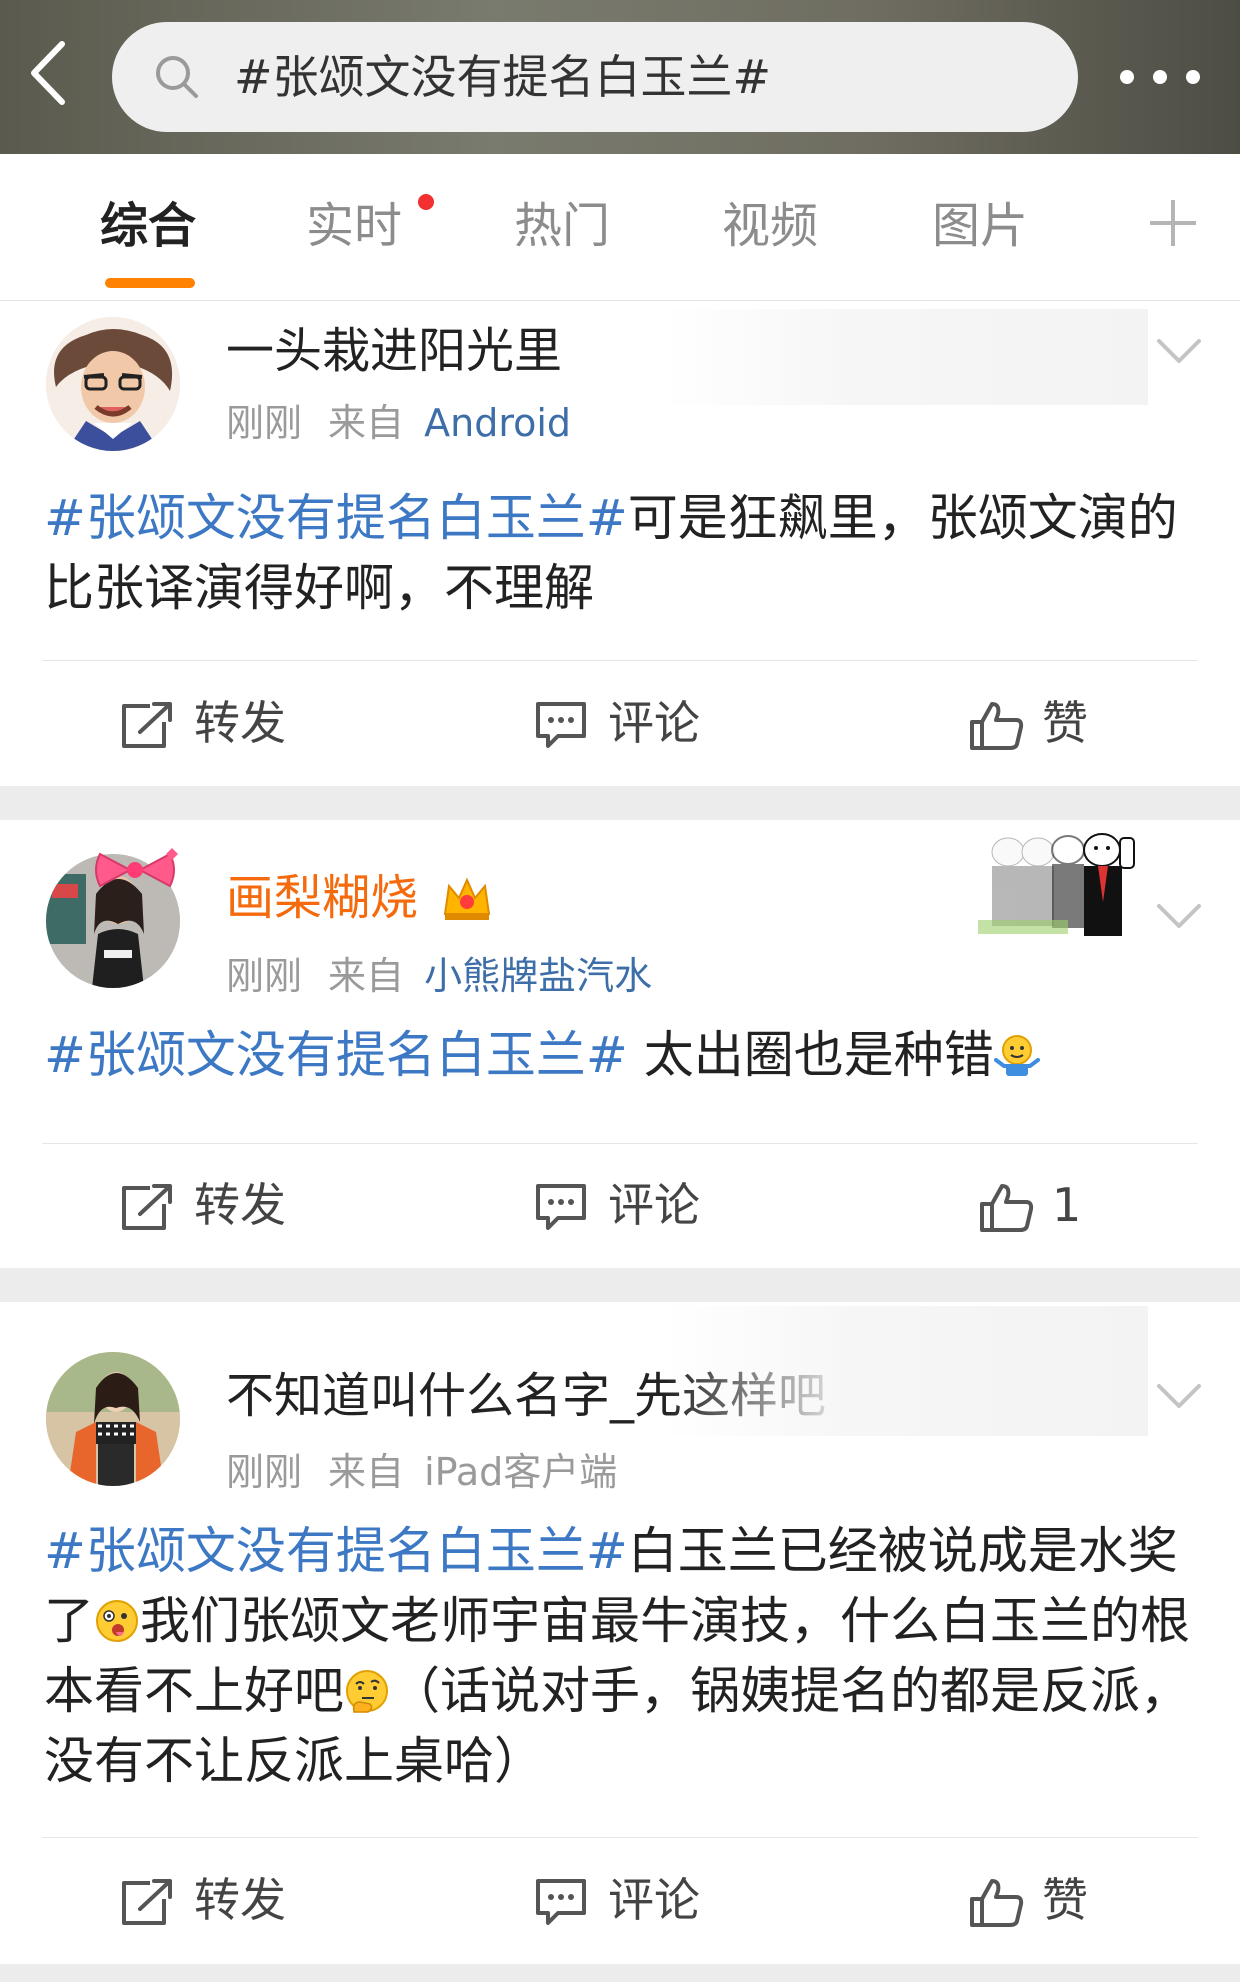 The image size is (1240, 1982). I want to click on tab-video: 视频, so click(770, 226).